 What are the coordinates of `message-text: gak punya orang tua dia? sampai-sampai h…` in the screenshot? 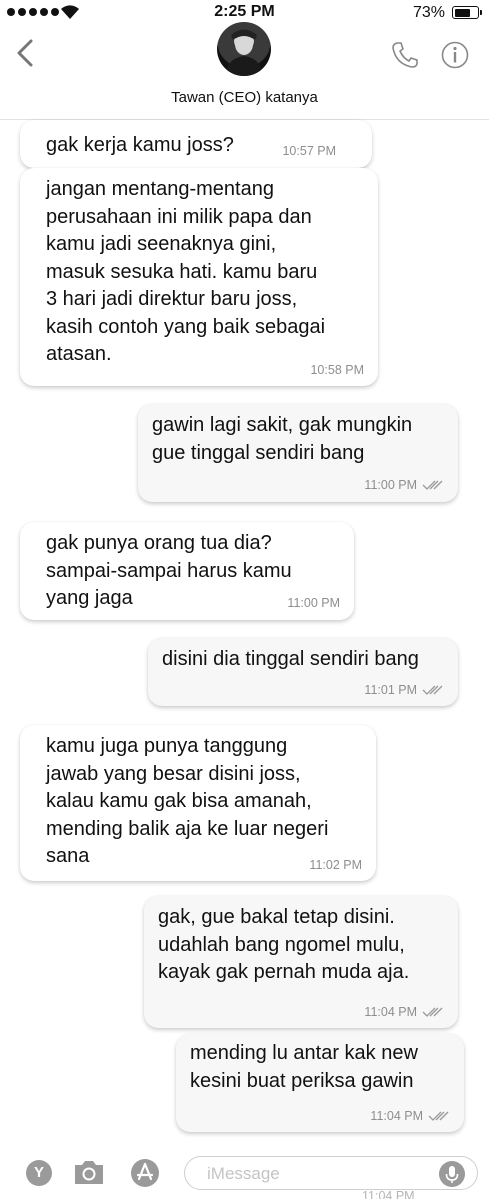 It's located at (169, 570).